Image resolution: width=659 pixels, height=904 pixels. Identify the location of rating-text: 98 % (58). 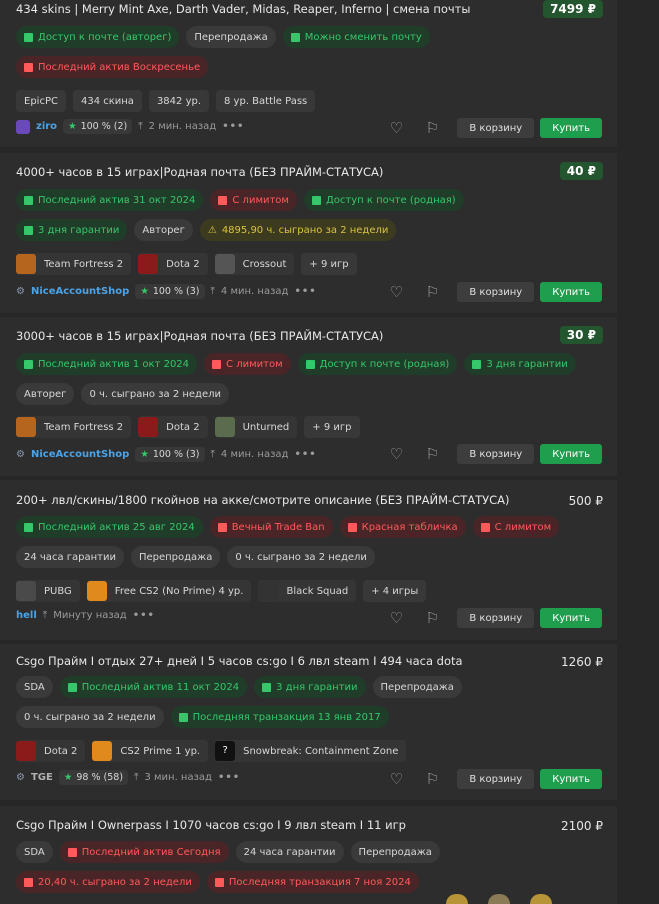
(100, 777).